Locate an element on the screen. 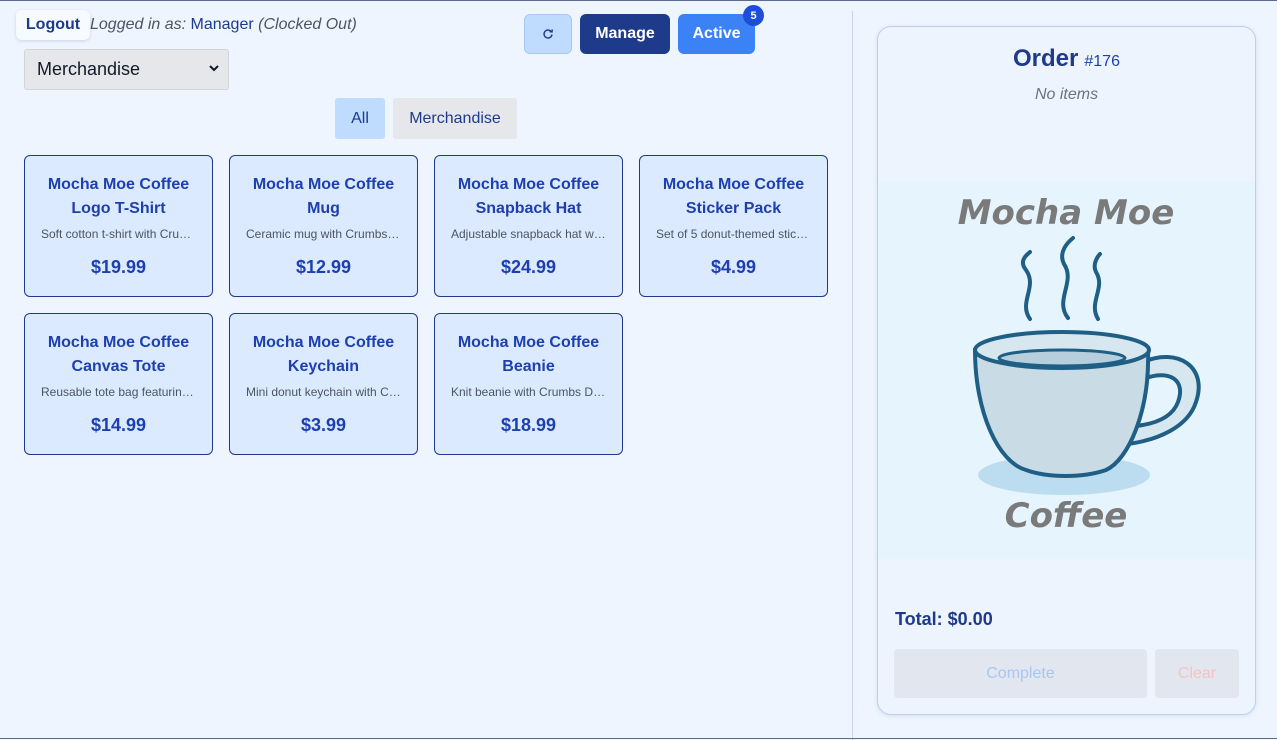  logo-top-text: Mocha Moe is located at coordinates (1066, 213).